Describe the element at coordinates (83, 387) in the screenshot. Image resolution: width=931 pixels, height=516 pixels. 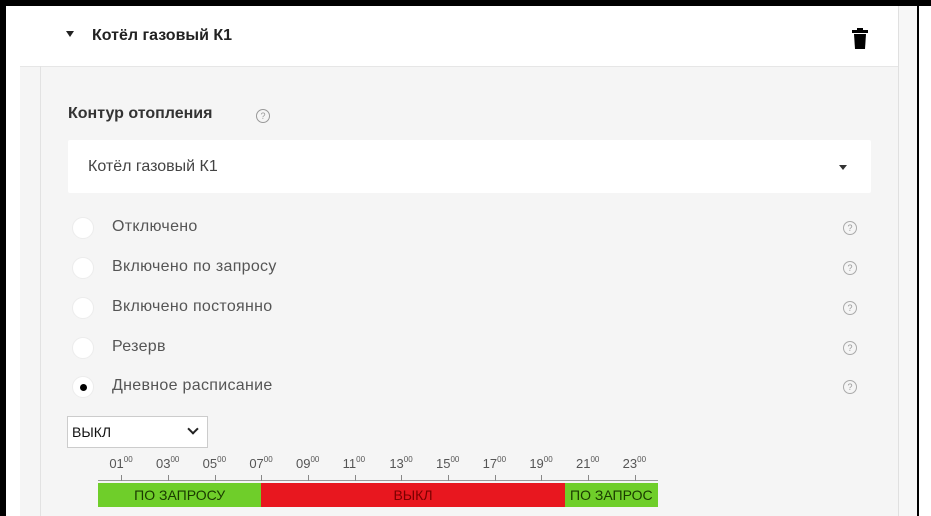
I see `radio-button-selected` at that location.